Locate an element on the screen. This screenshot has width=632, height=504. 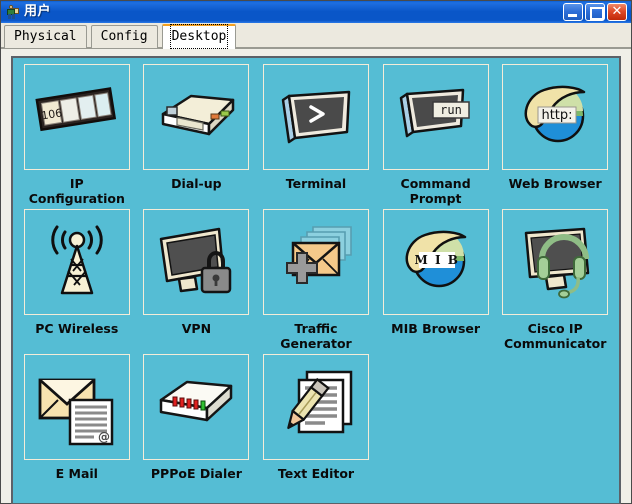
tab-bar: Physical Config Desktop is located at coordinates (316, 36).